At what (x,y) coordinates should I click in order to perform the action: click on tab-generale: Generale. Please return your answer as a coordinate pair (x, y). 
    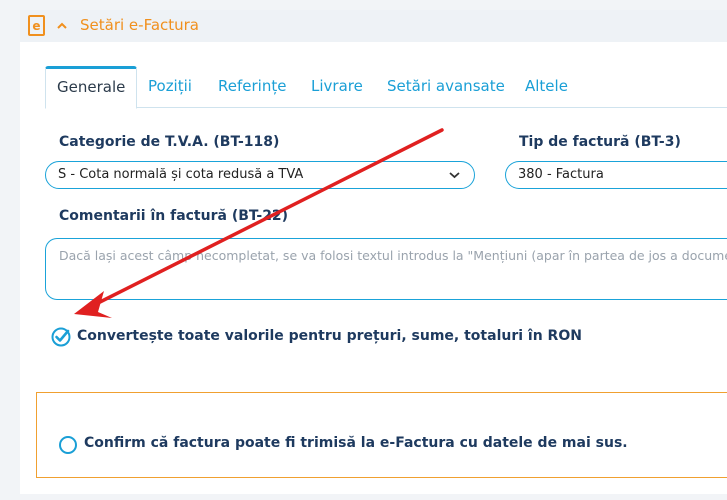
    Looking at the image, I should click on (91, 87).